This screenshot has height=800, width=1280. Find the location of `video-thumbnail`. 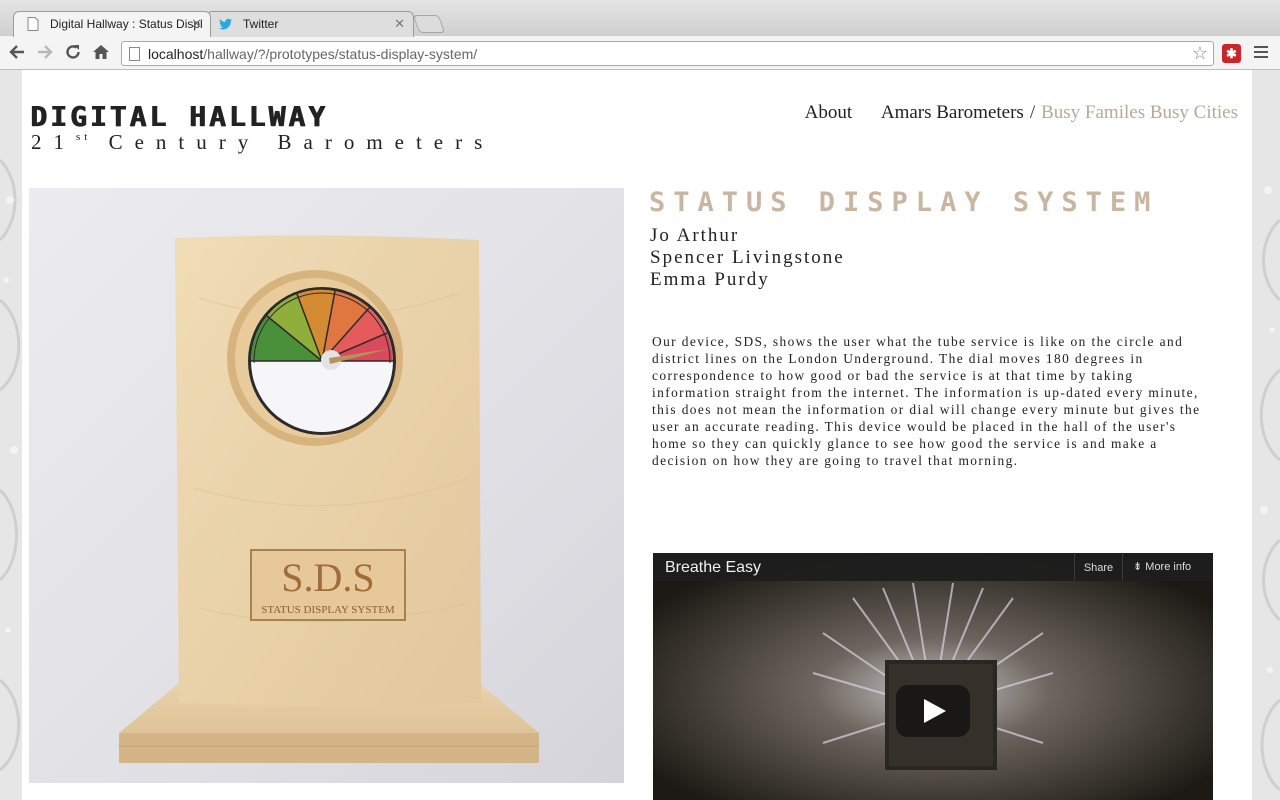

video-thumbnail is located at coordinates (933, 676).